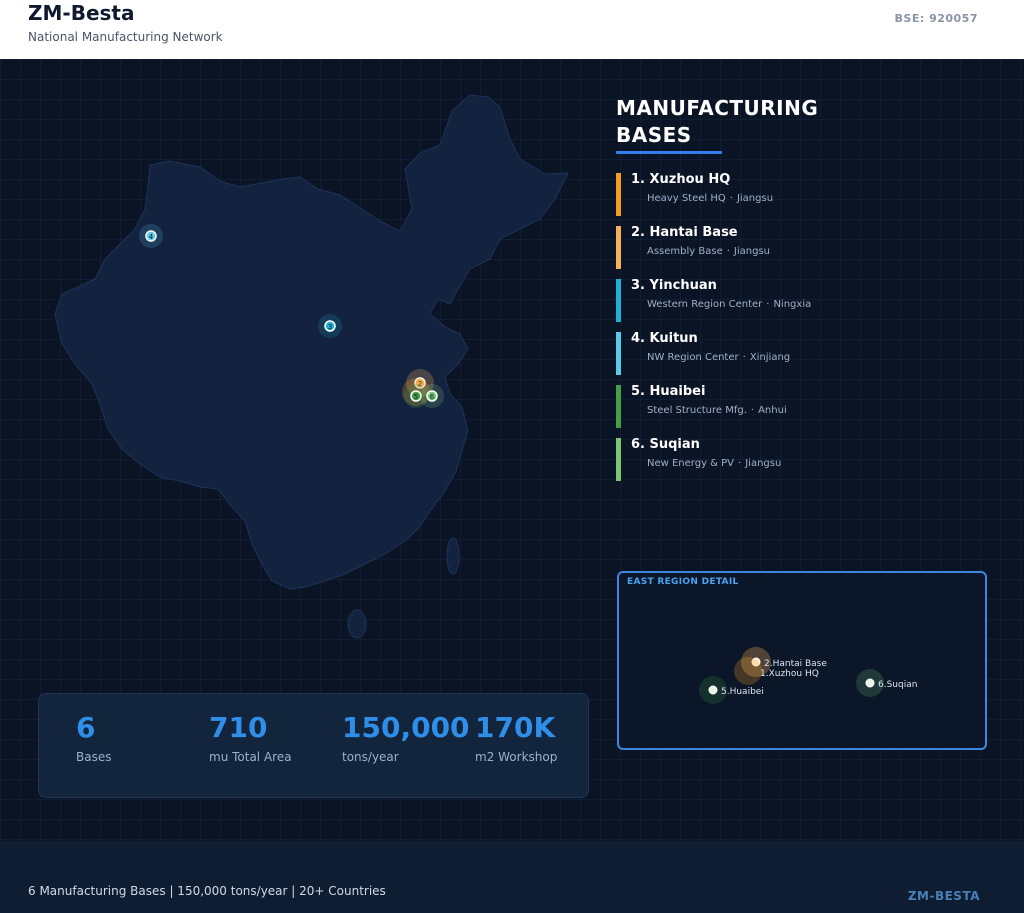 The image size is (1024, 913). I want to click on base-meta: Assembly Base · Jiangsu, so click(709, 251).